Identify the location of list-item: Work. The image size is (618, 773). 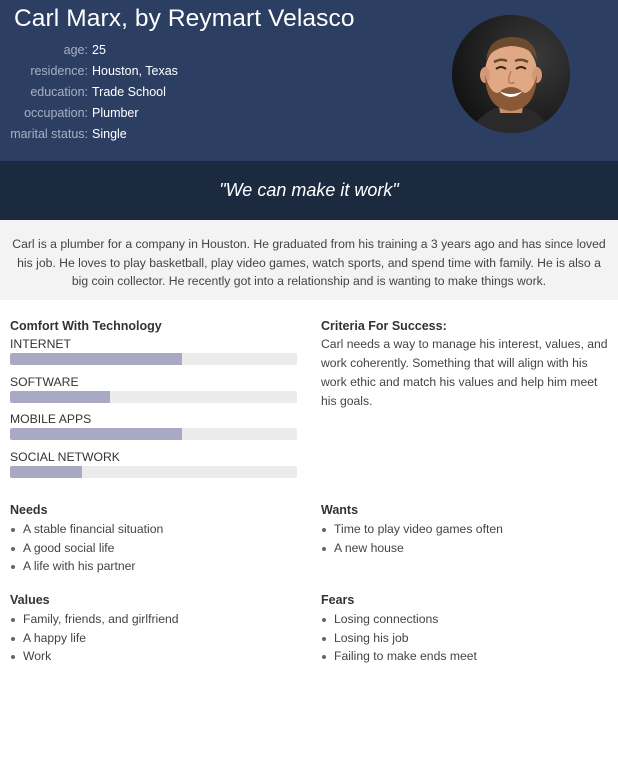
(155, 656).